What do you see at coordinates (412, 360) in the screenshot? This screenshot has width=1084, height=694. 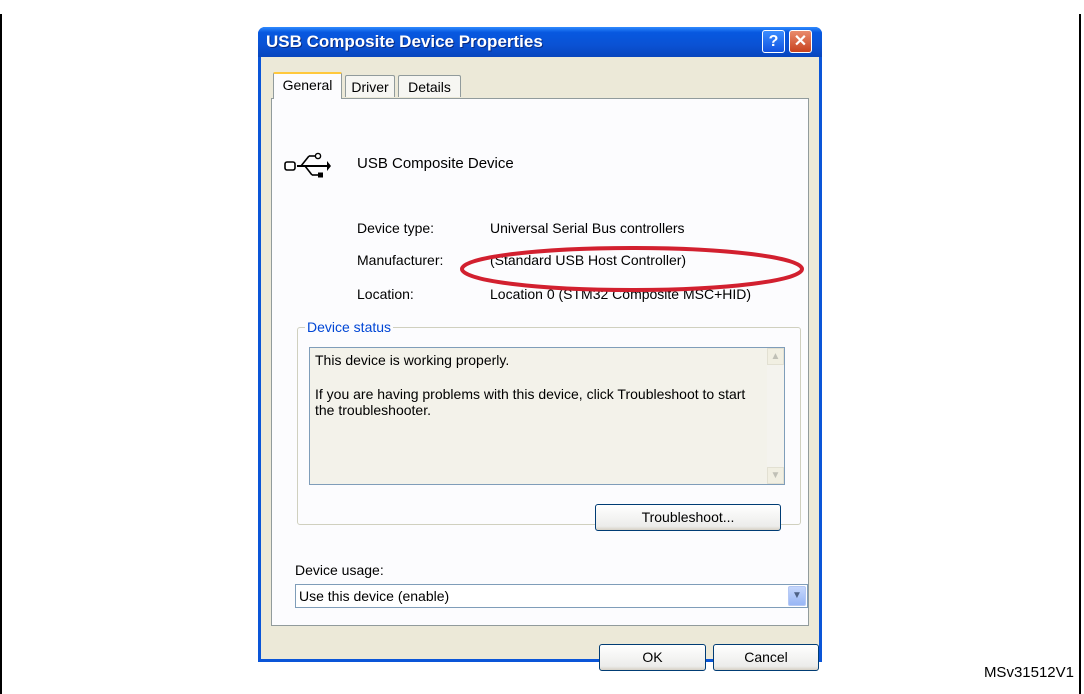 I see `status-line-1: This device is working properly.` at bounding box center [412, 360].